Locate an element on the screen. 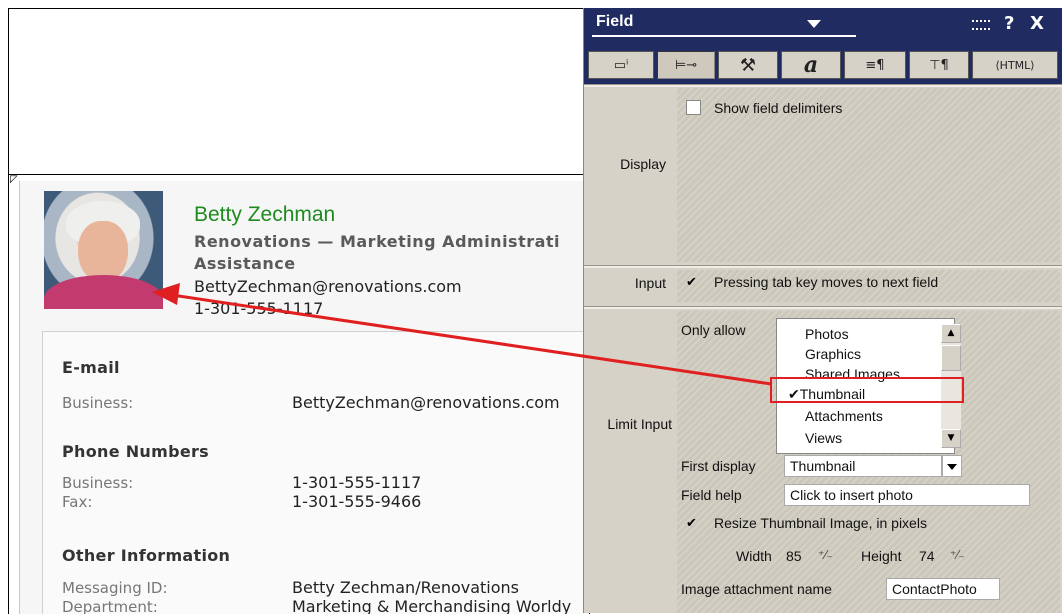  tab-paragraph: ≡¶ is located at coordinates (875, 65).